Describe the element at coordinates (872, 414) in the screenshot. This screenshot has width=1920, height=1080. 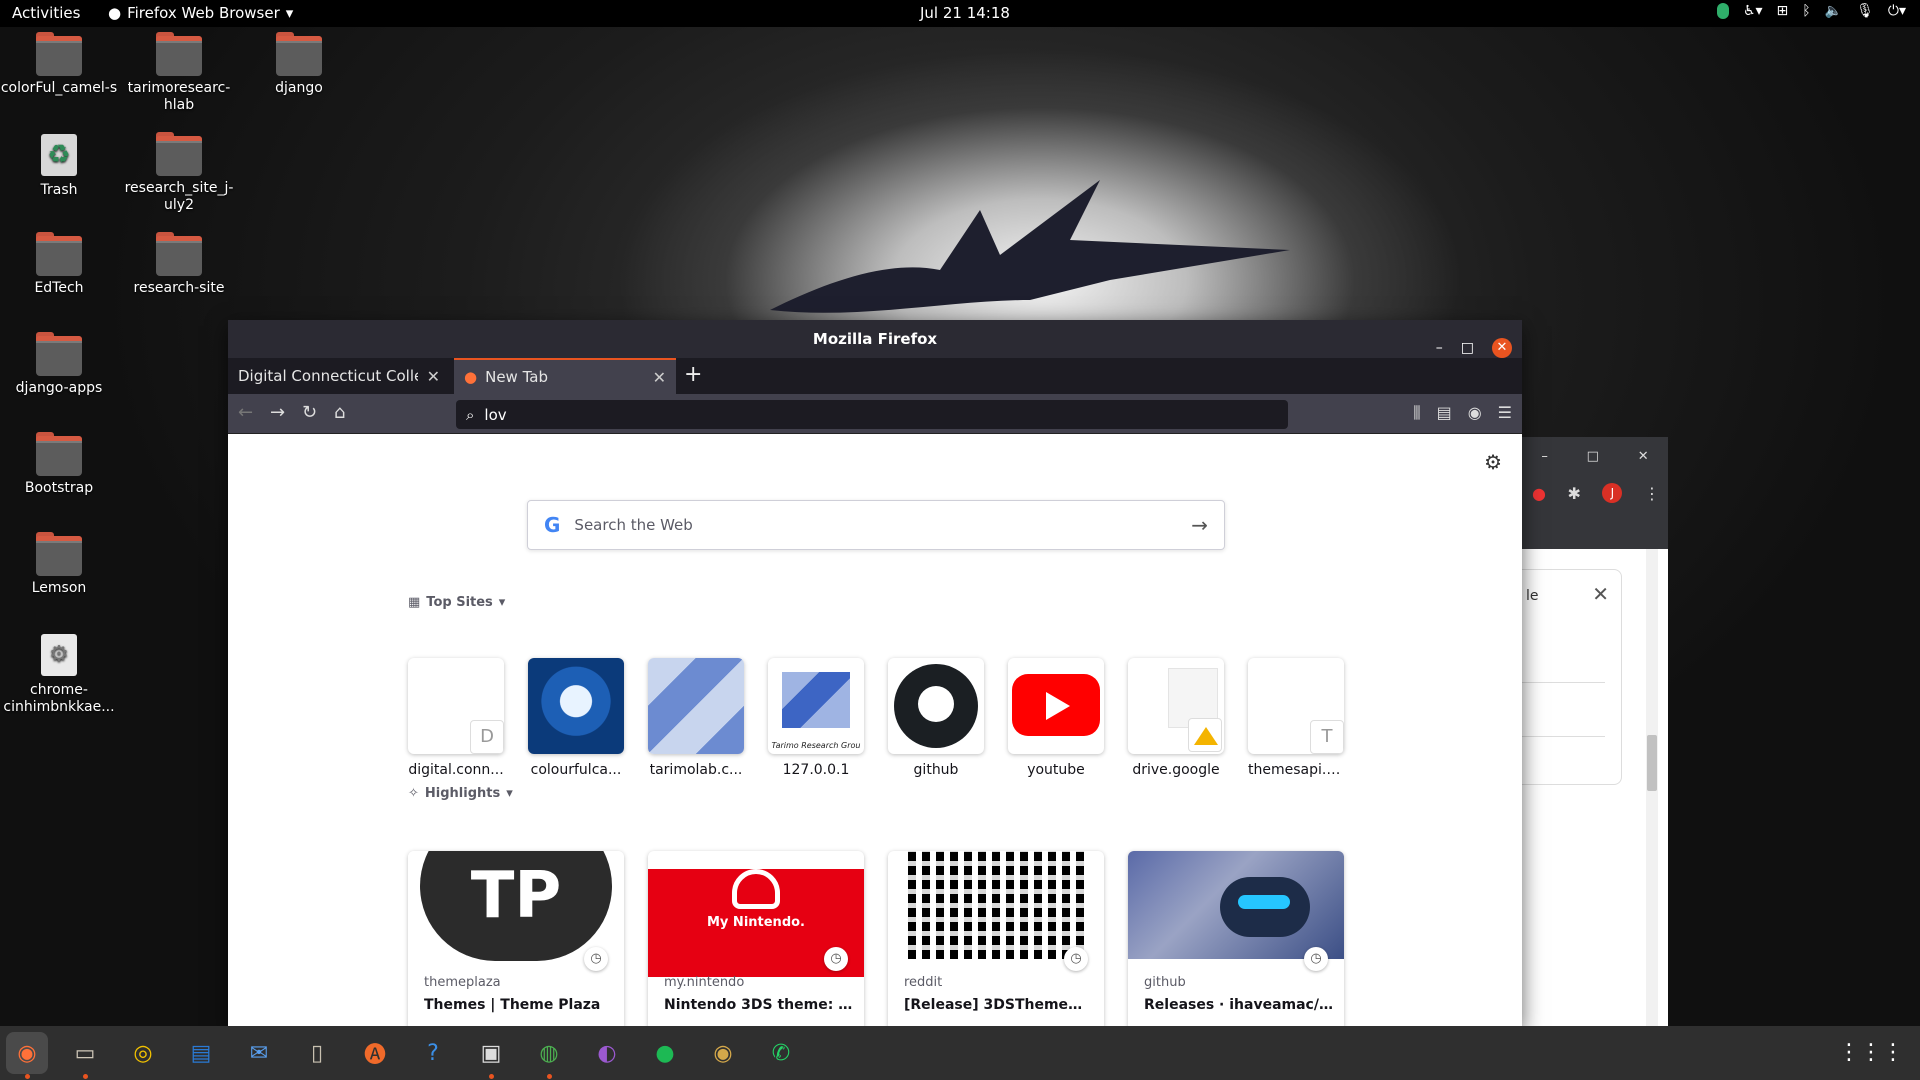
I see `url-bar: ⌕ lov` at that location.